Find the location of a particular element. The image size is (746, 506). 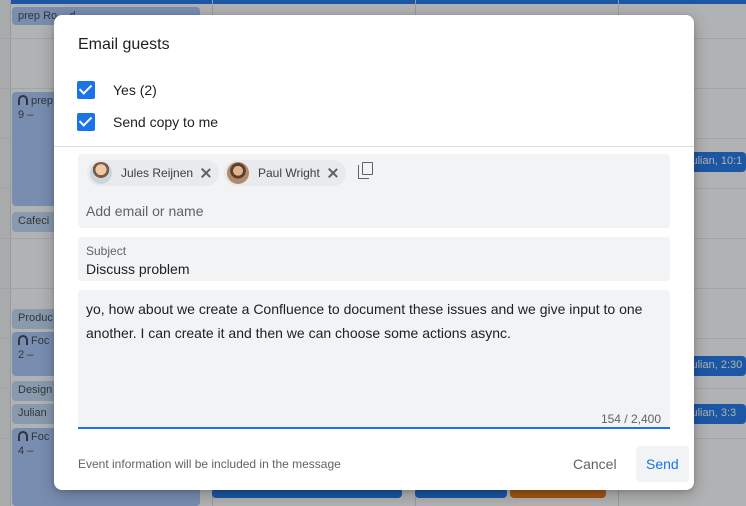

guests-field: Jules Reijnen Paul Wright is located at coordinates (374, 191).